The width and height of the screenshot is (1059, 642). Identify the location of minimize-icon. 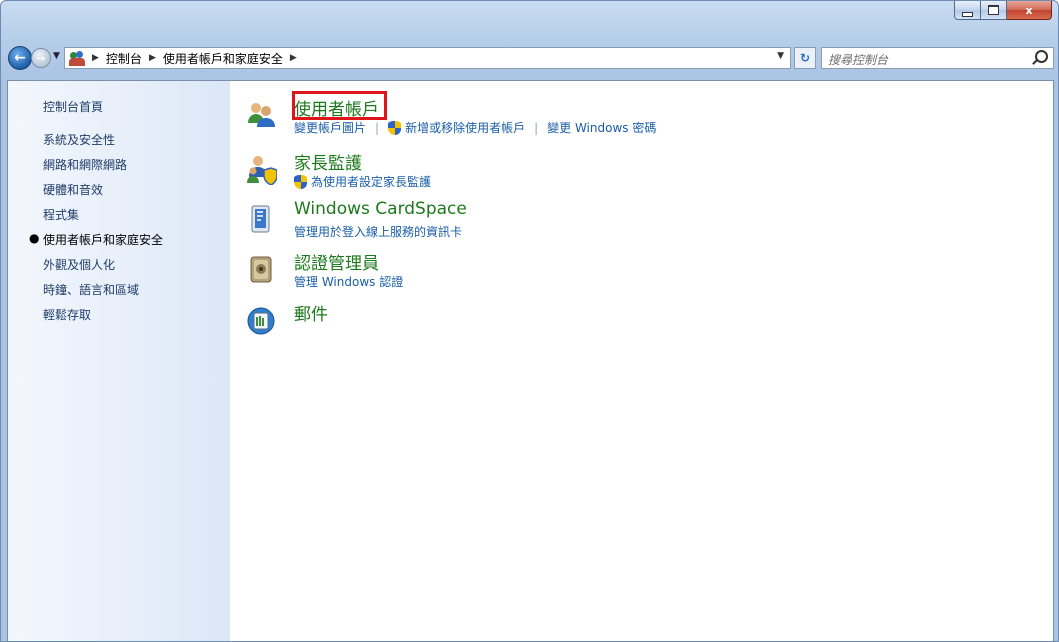
(967, 14).